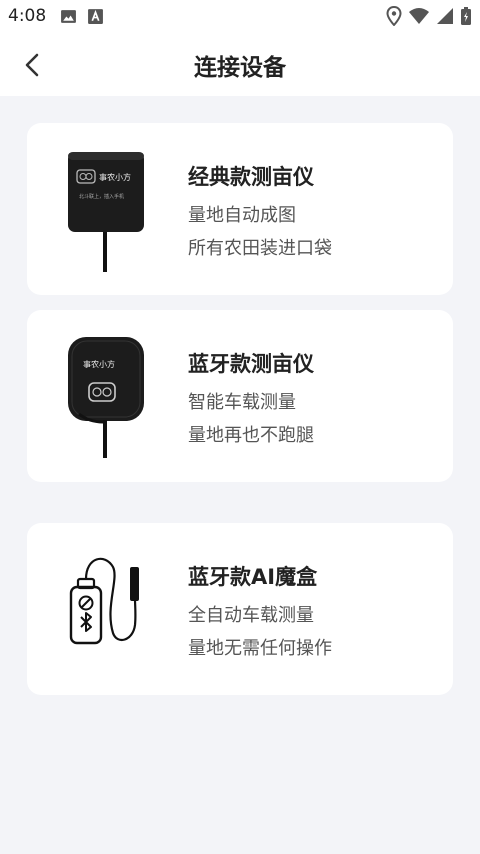  What do you see at coordinates (242, 402) in the screenshot?
I see `device-description-1: 智能车载测量` at bounding box center [242, 402].